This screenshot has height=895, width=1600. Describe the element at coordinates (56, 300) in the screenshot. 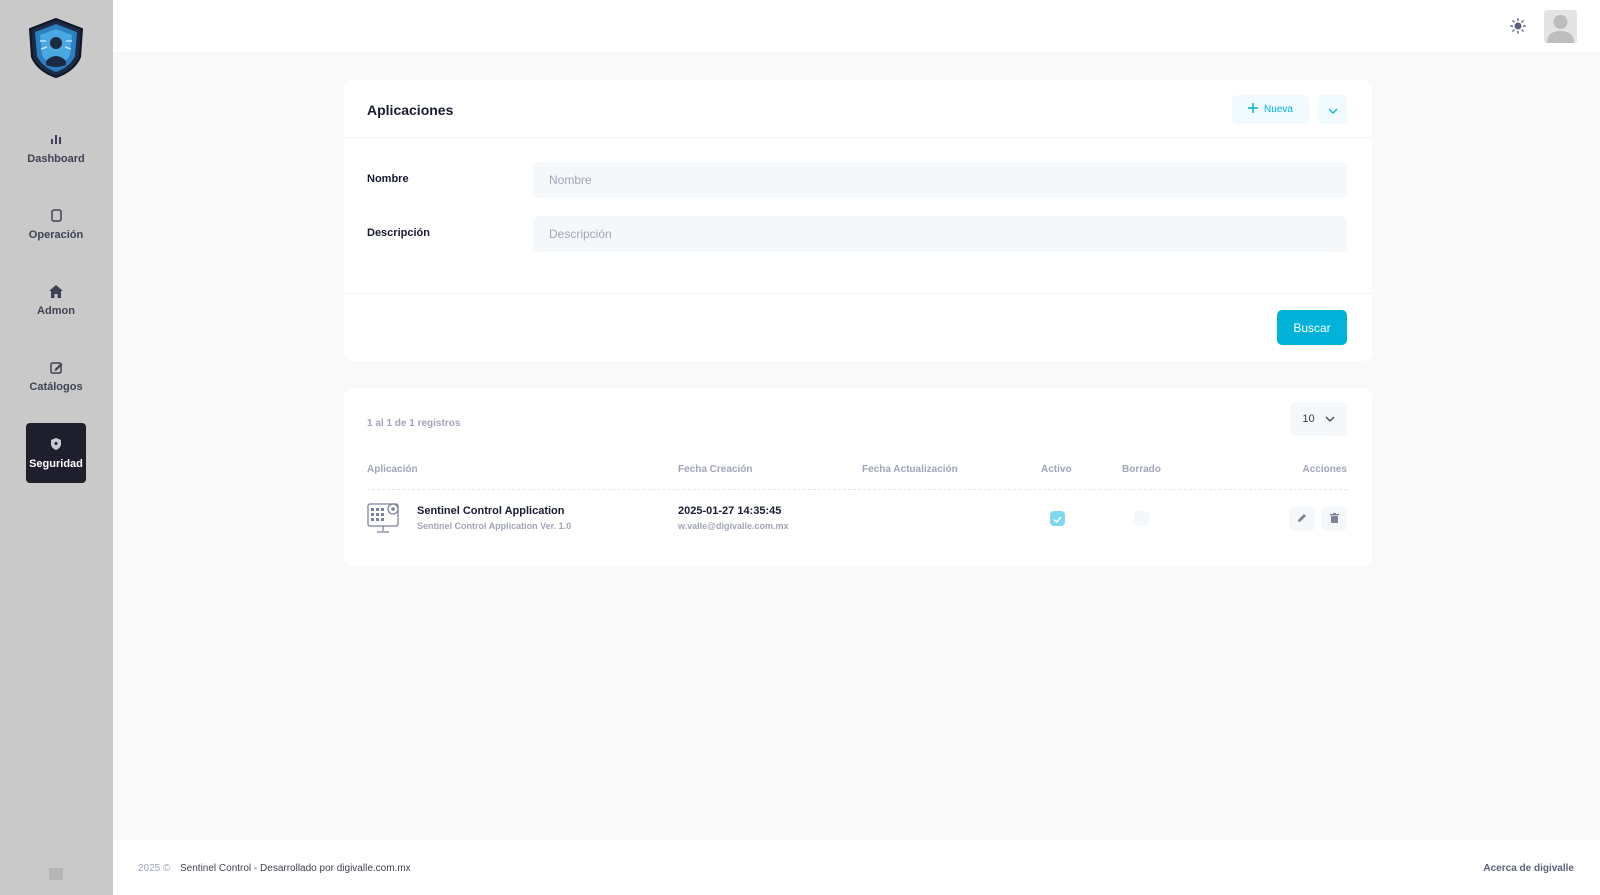

I see `sidebar-item-admon: Admon` at that location.